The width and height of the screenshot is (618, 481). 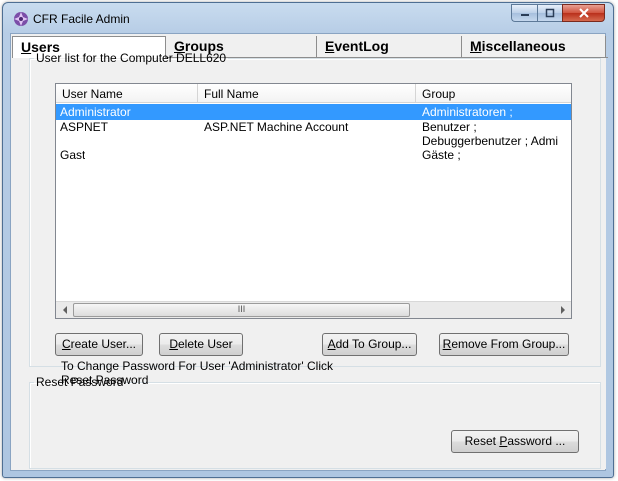 I want to click on cell-group: Debuggerbenutzer ; Admi, so click(x=490, y=141).